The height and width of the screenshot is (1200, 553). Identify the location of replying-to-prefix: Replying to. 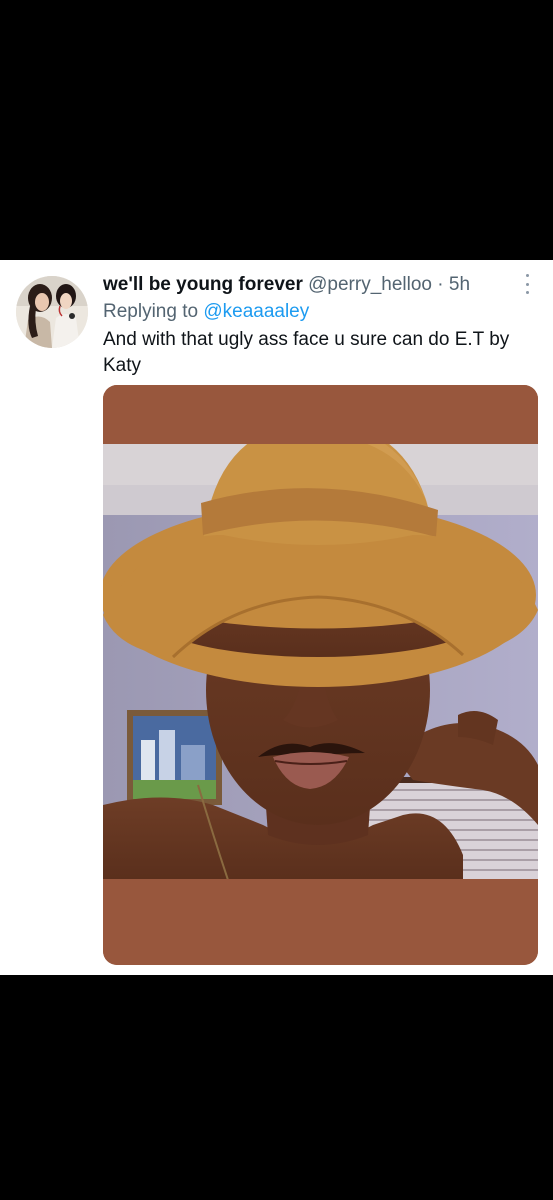
(151, 311).